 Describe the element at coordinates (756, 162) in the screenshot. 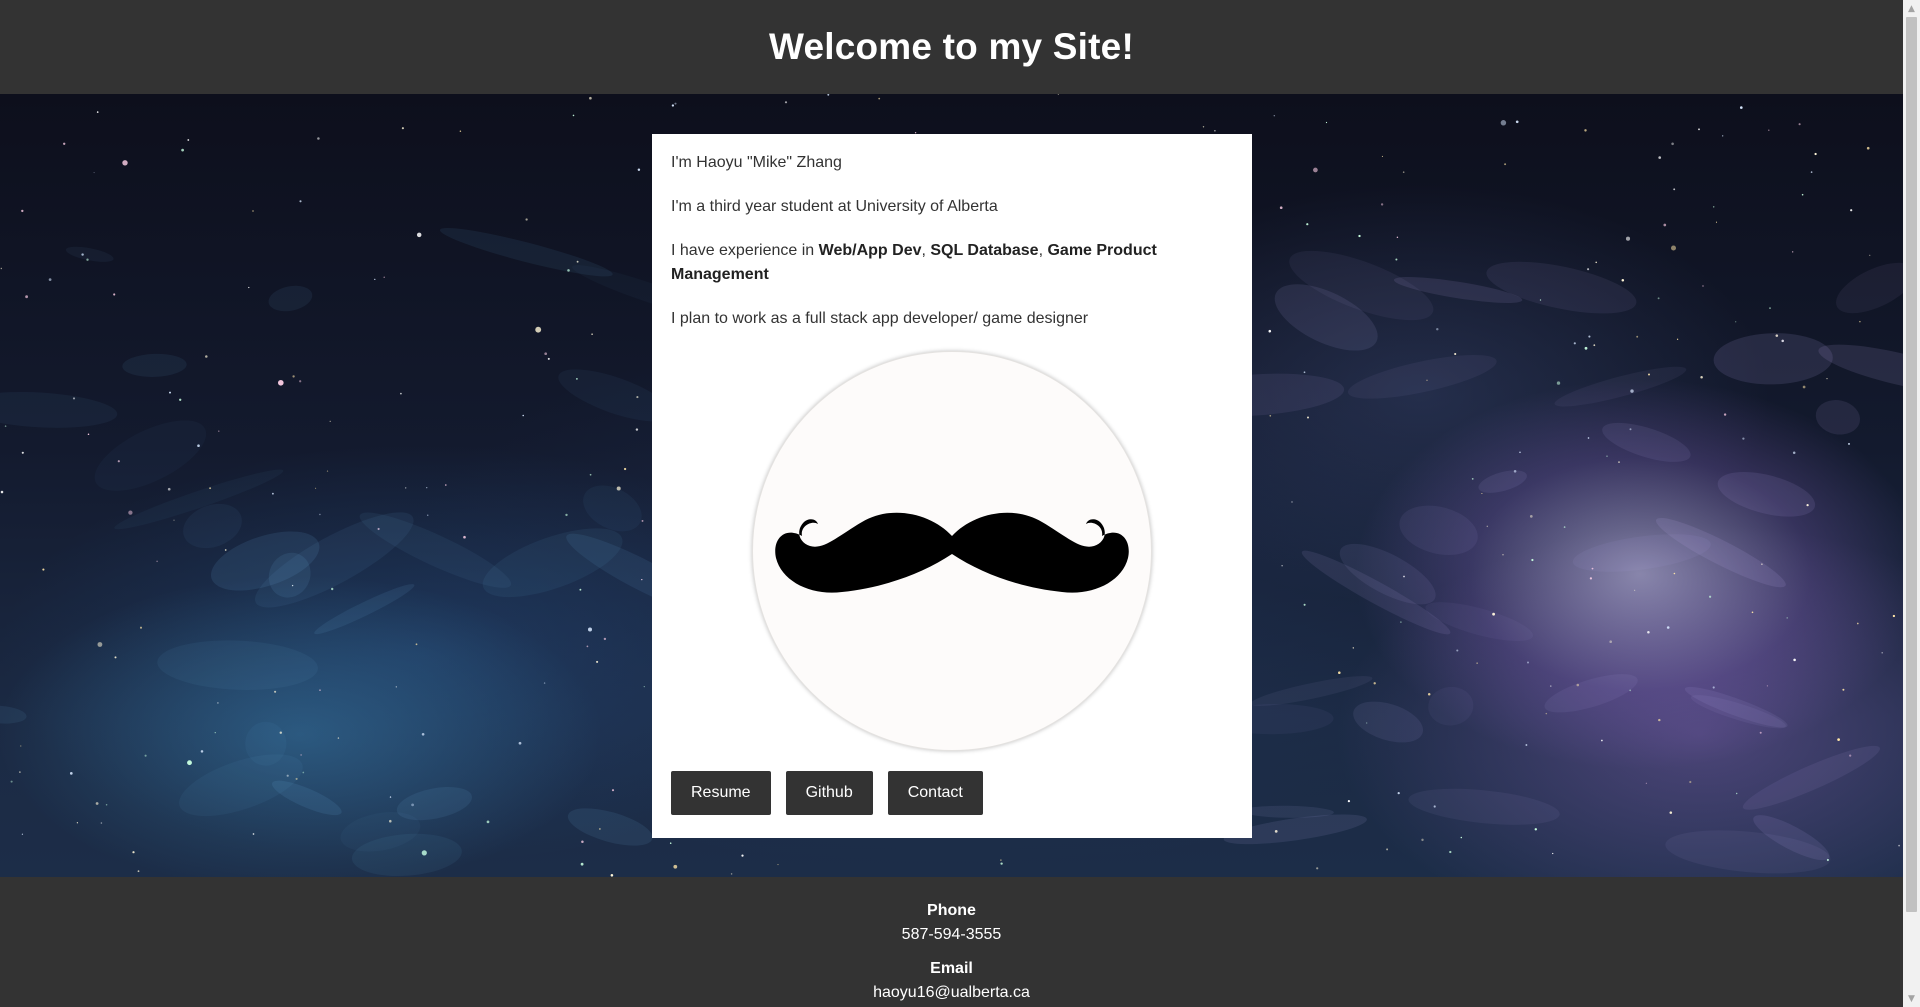

I see `intro-name: I'm Haoyu "Mike" Zhang` at that location.